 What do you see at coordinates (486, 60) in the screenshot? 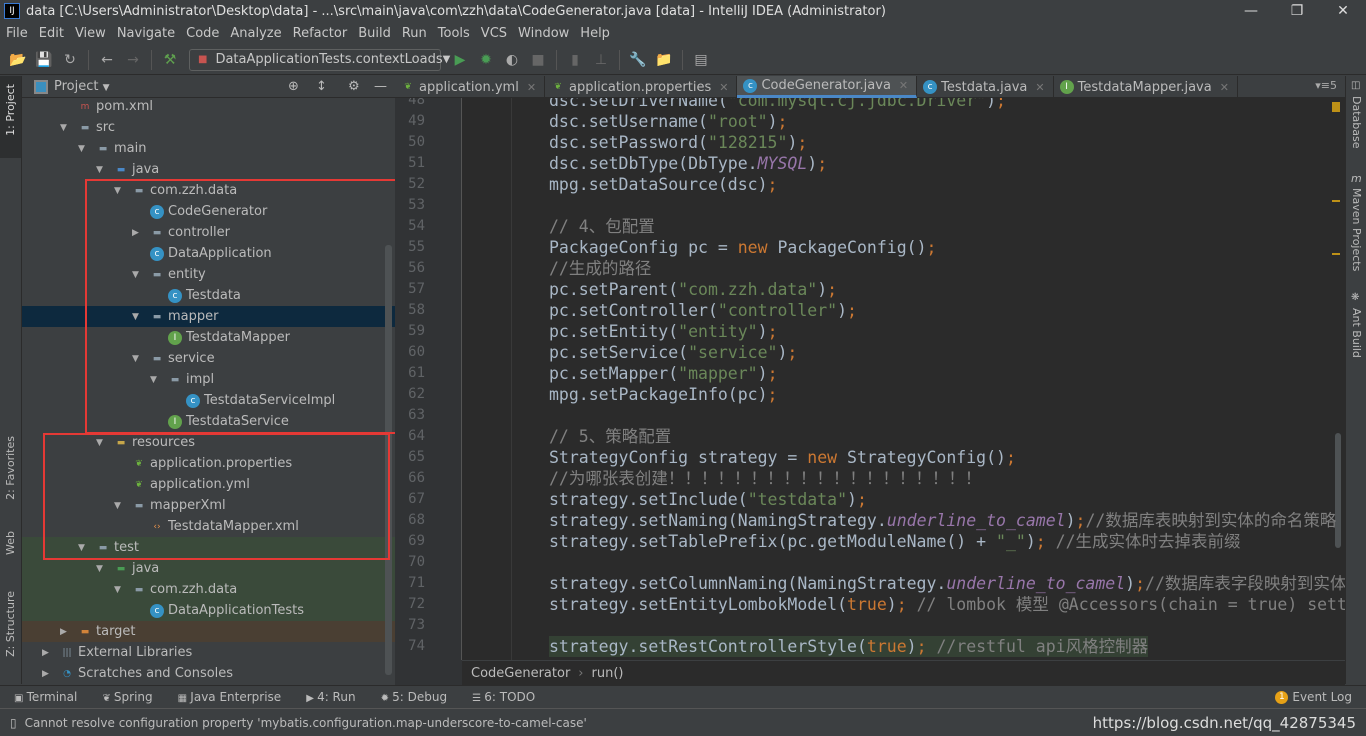
I see `debug-bug-icon: ✹` at bounding box center [486, 60].